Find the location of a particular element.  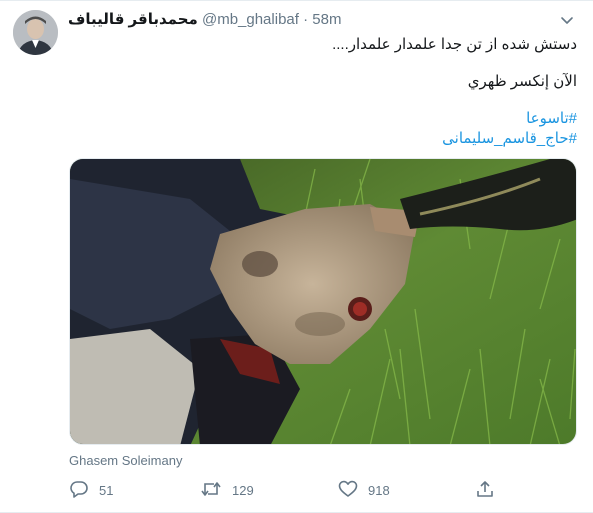

tweet-header: محمدباقر قالیباف @mb_ghalibaf · 58m is located at coordinates (204, 20).